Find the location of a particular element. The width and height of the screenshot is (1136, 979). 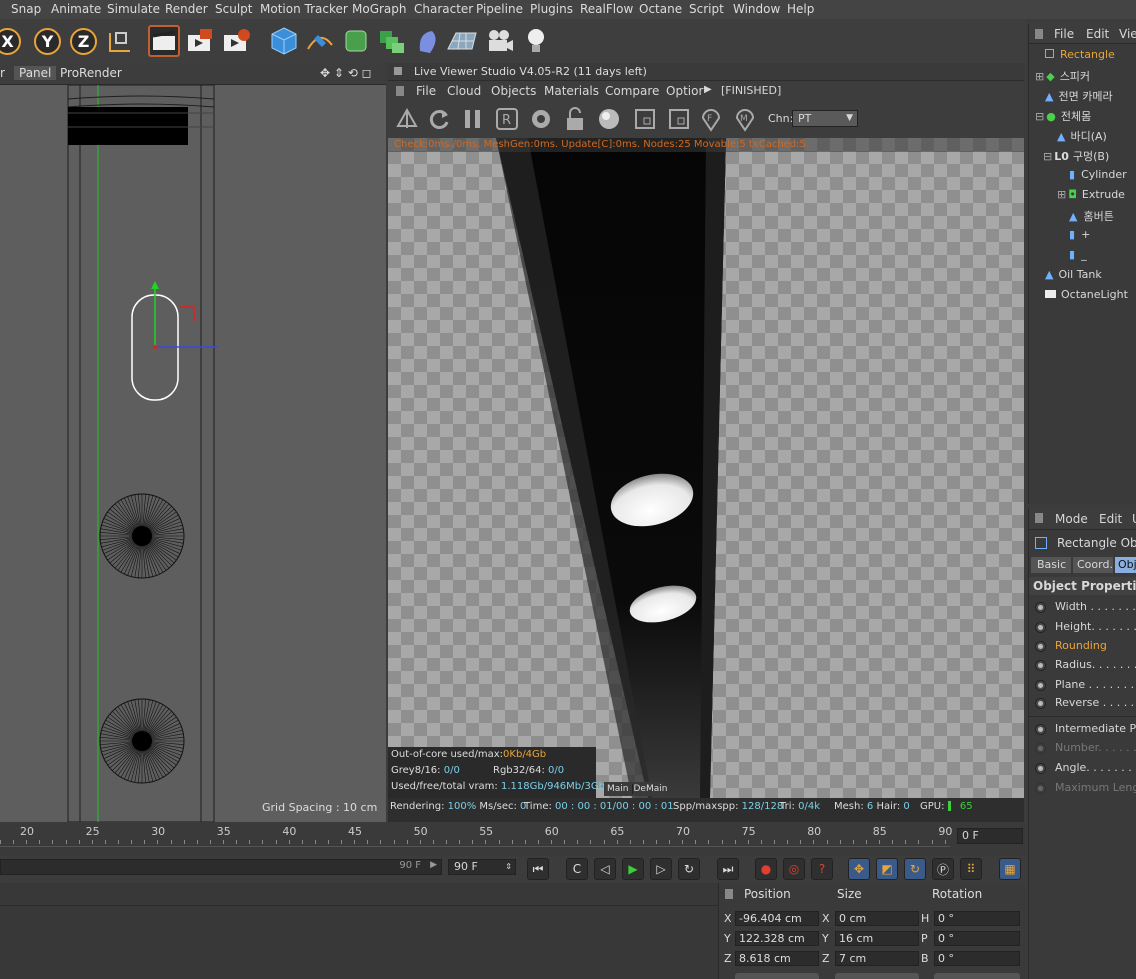

lv-menu-cloud: Cloud is located at coordinates (464, 91).